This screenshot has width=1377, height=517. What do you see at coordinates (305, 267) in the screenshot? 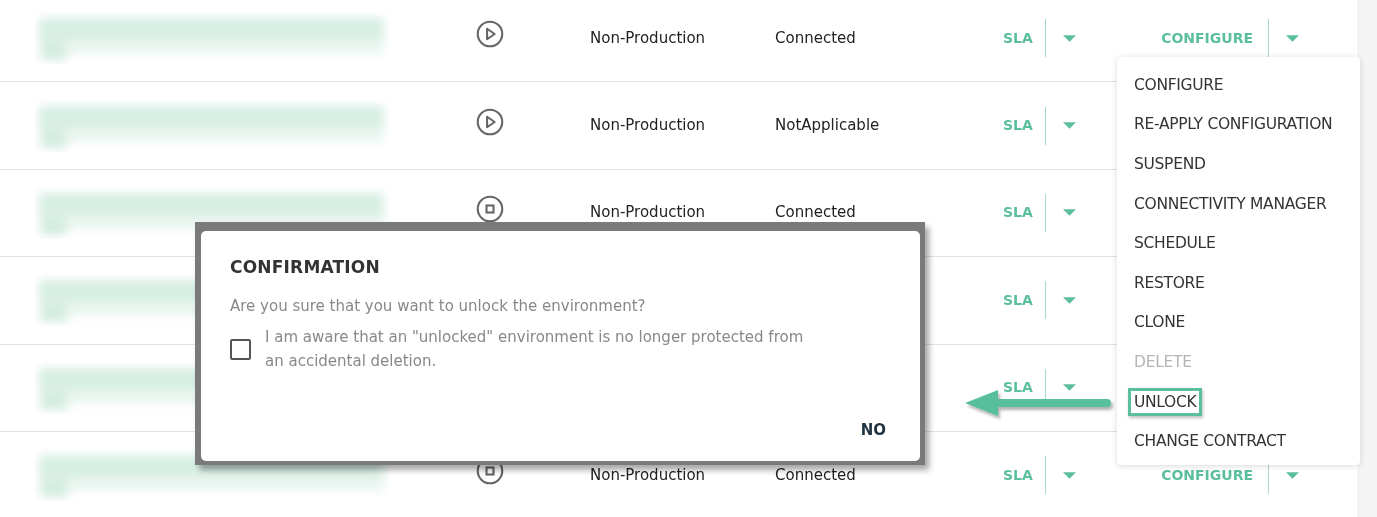
I see `dialog-title: CONFIRMATION` at bounding box center [305, 267].